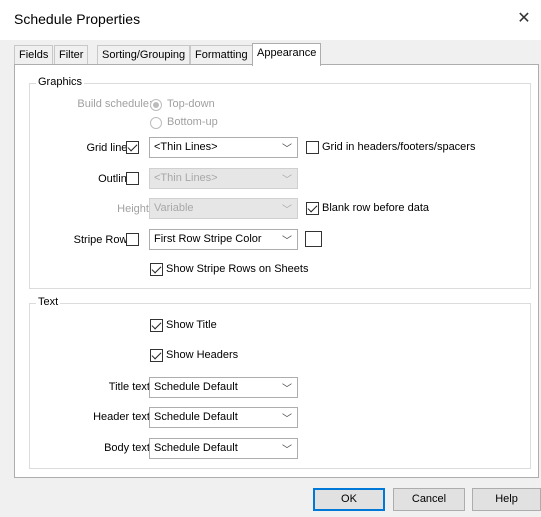 The width and height of the screenshot is (541, 517). I want to click on body-text-select: Schedule Default ﹀, so click(223, 448).